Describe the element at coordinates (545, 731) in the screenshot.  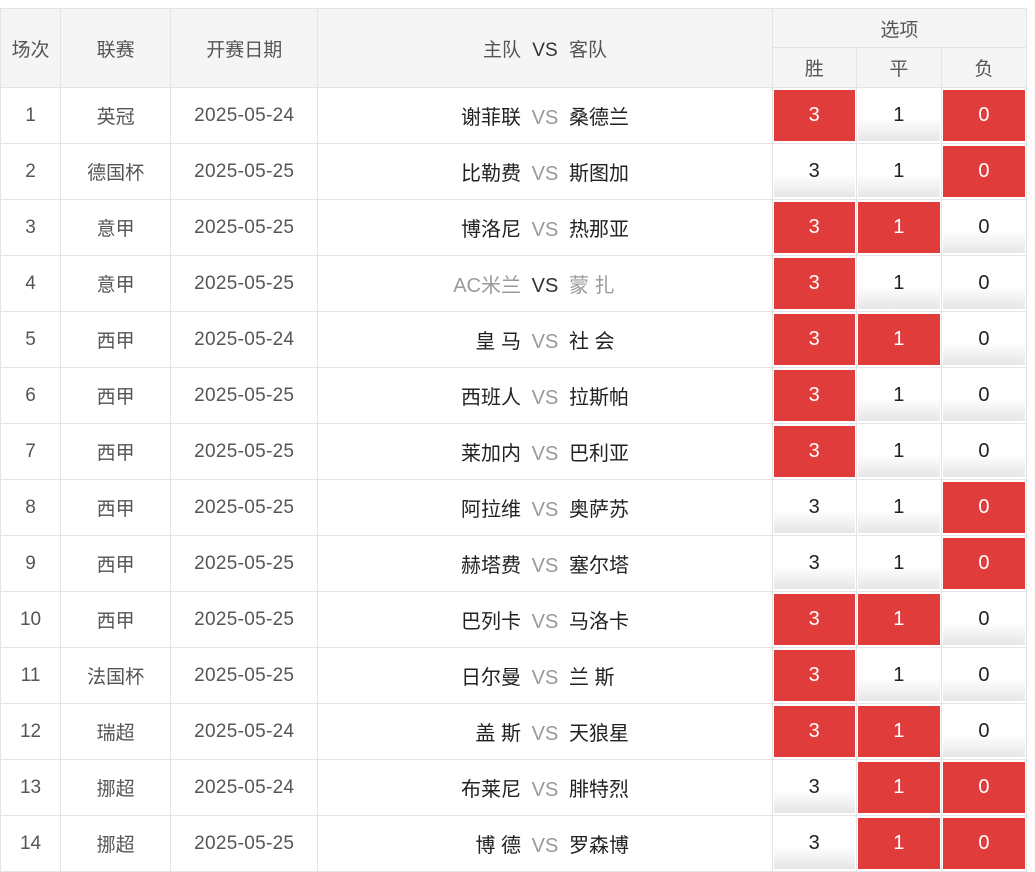
I see `match-teams: 盖 斯 VS 天狼星` at that location.